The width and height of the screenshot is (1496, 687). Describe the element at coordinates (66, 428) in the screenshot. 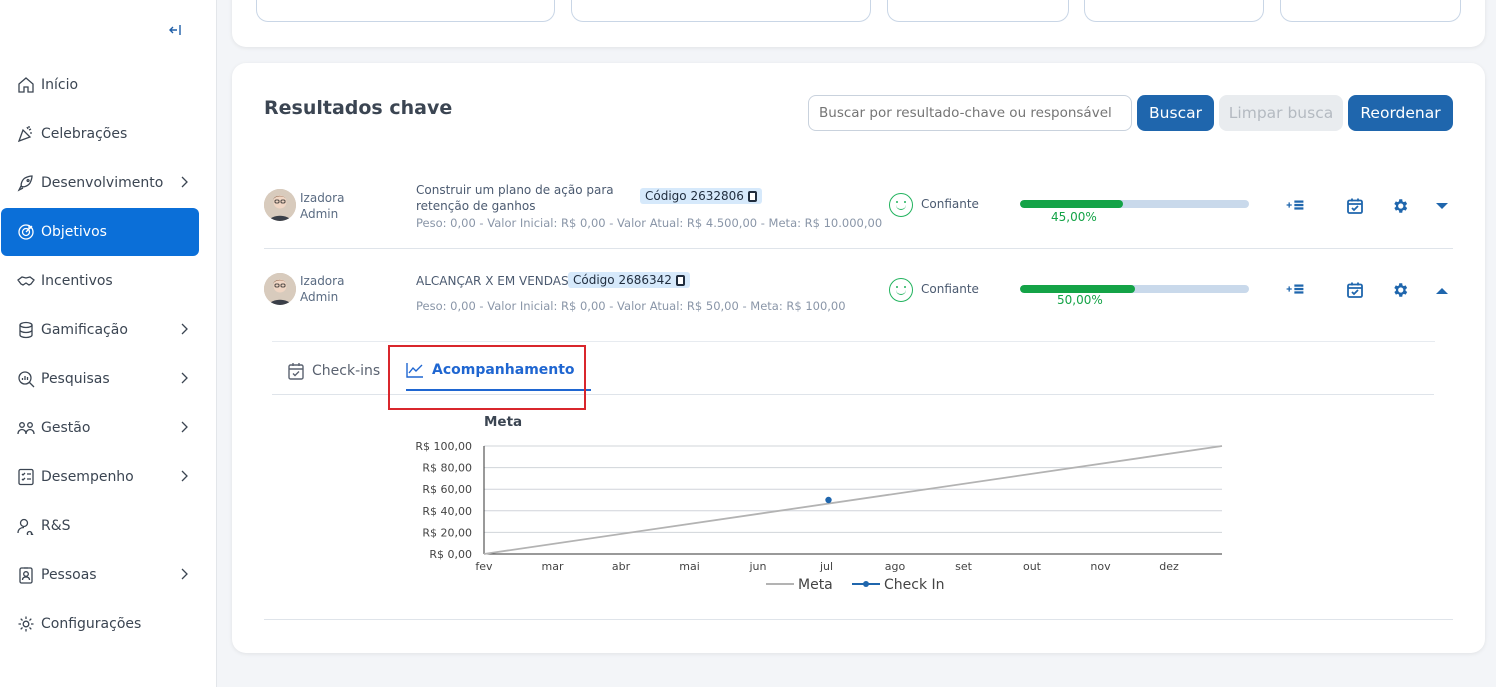

I see `sidebar-item-label: Gestão` at that location.